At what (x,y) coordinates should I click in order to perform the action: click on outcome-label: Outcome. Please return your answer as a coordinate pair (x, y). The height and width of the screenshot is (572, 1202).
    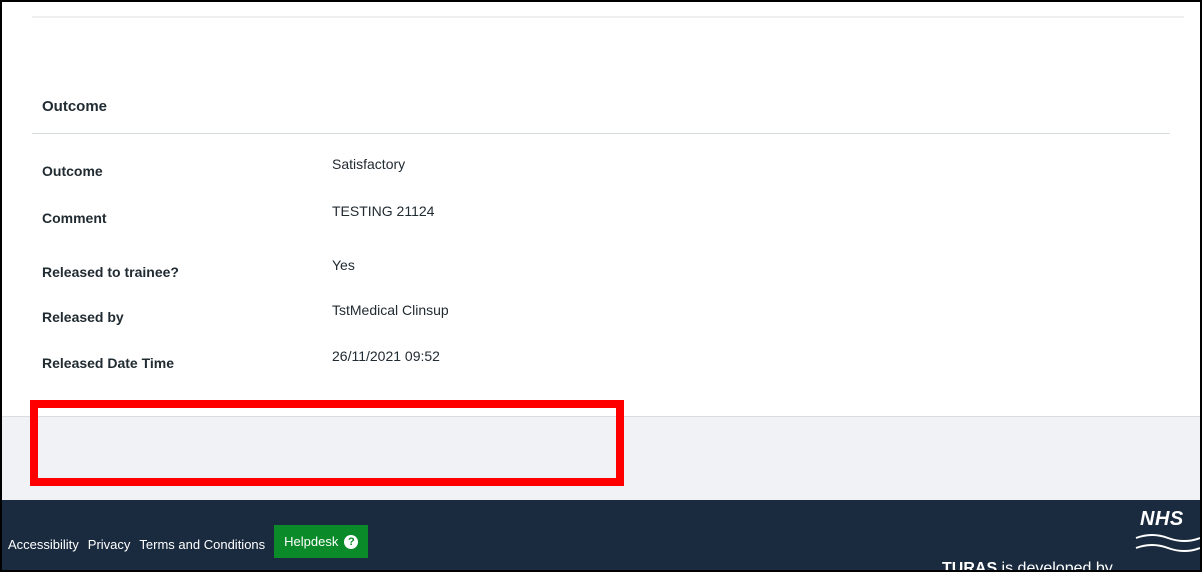
    Looking at the image, I should click on (72, 171).